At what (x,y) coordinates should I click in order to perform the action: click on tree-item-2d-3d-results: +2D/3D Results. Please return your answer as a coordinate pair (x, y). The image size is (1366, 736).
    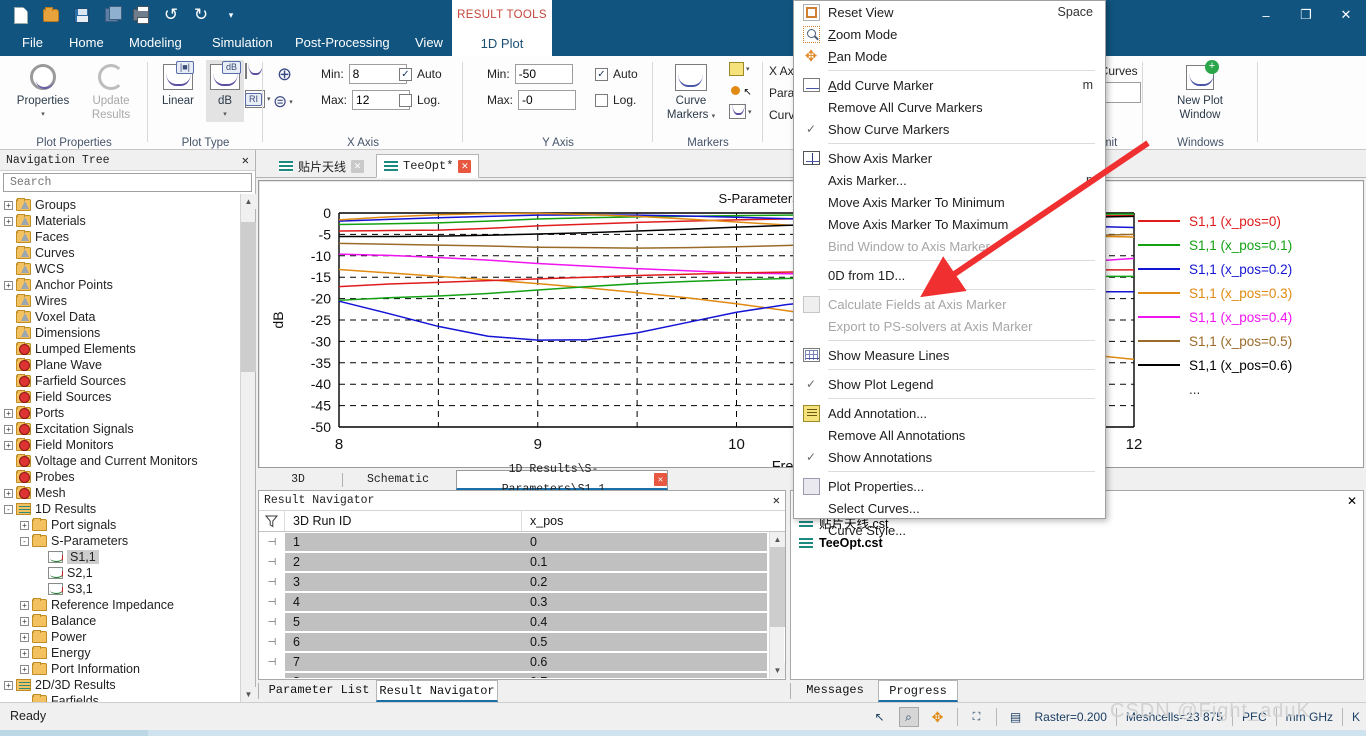
    Looking at the image, I should click on (122, 685).